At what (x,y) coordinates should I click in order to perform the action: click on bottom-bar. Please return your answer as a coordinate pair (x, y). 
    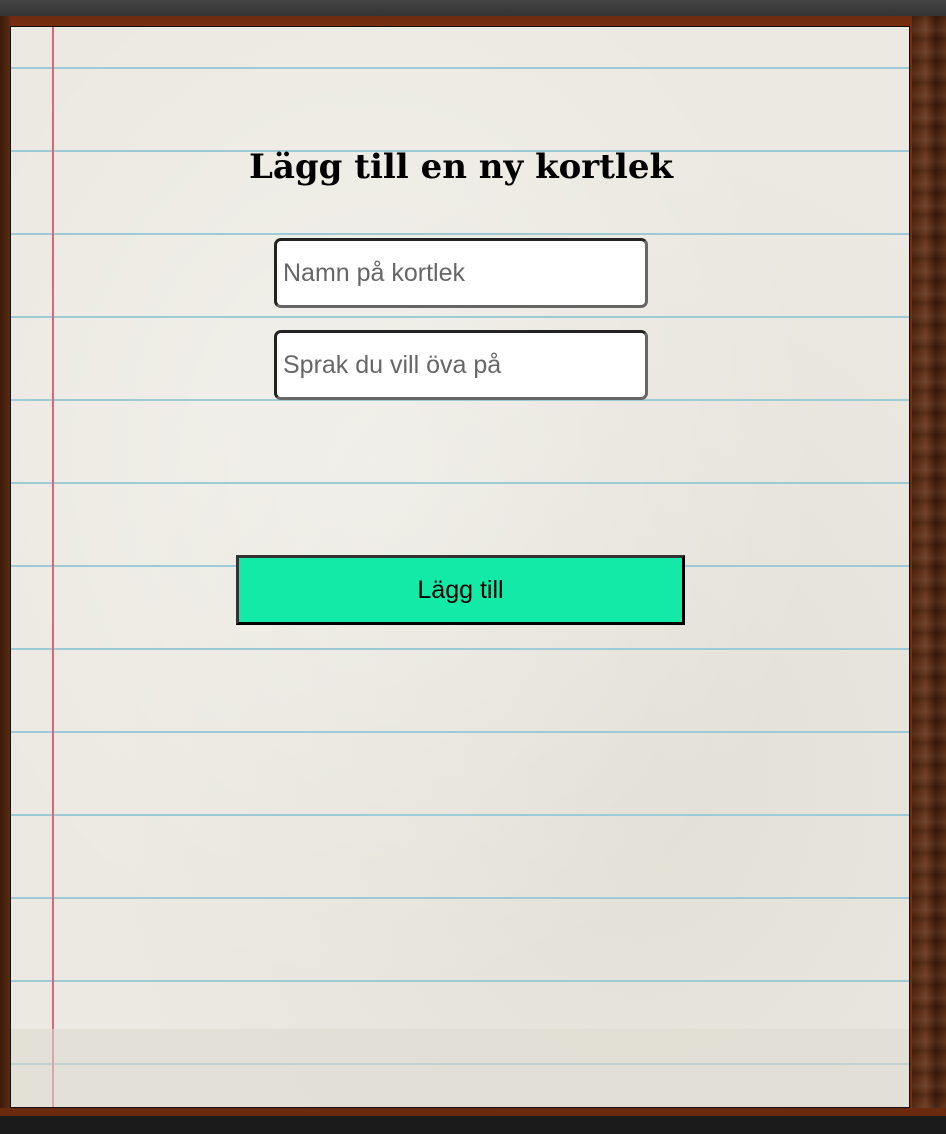
    Looking at the image, I should click on (473, 1125).